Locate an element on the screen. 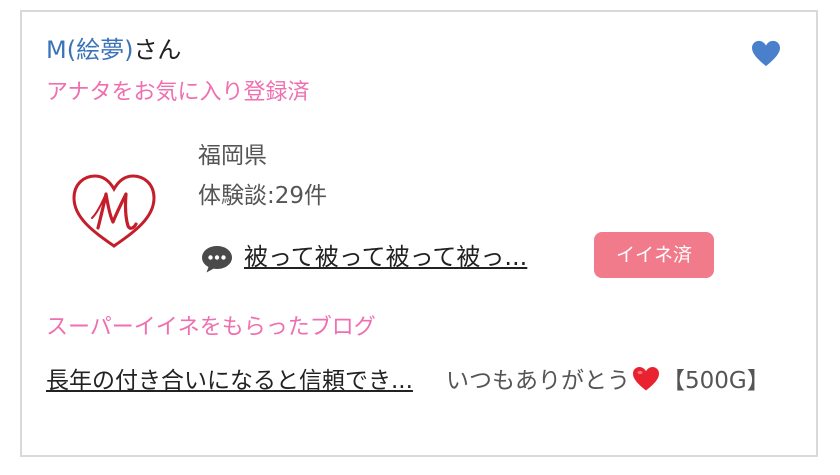  liked-button: イイネ済 is located at coordinates (654, 255).